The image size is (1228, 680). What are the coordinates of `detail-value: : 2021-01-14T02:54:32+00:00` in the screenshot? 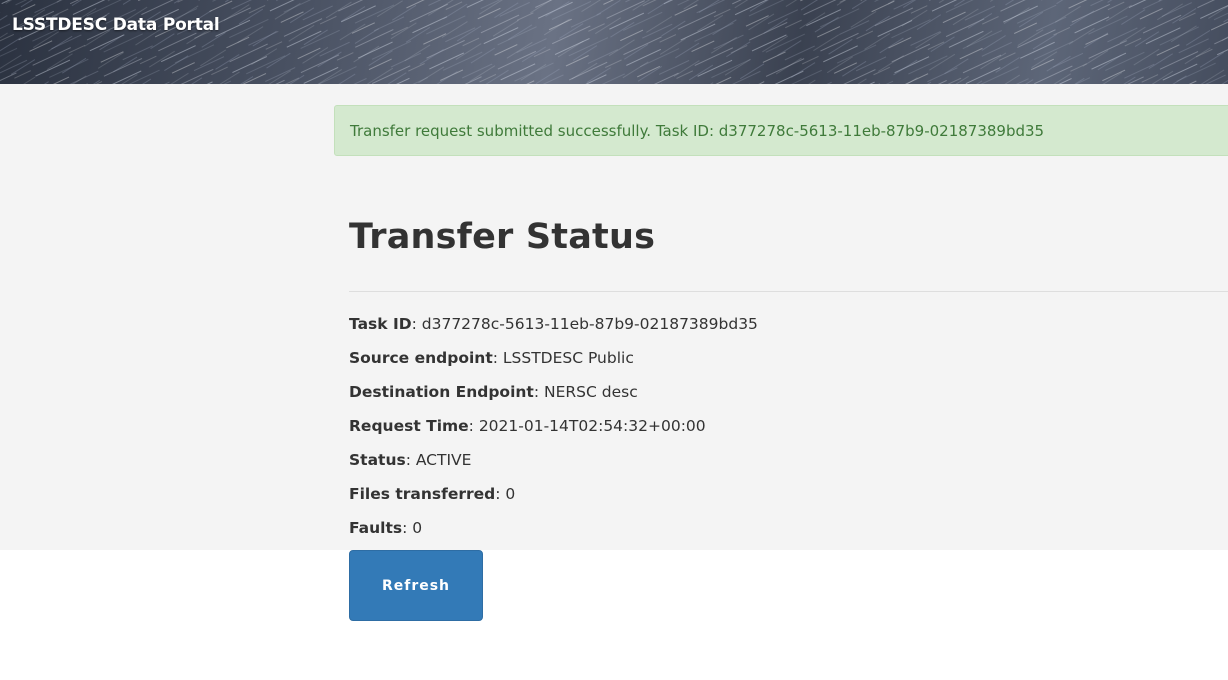 It's located at (587, 426).